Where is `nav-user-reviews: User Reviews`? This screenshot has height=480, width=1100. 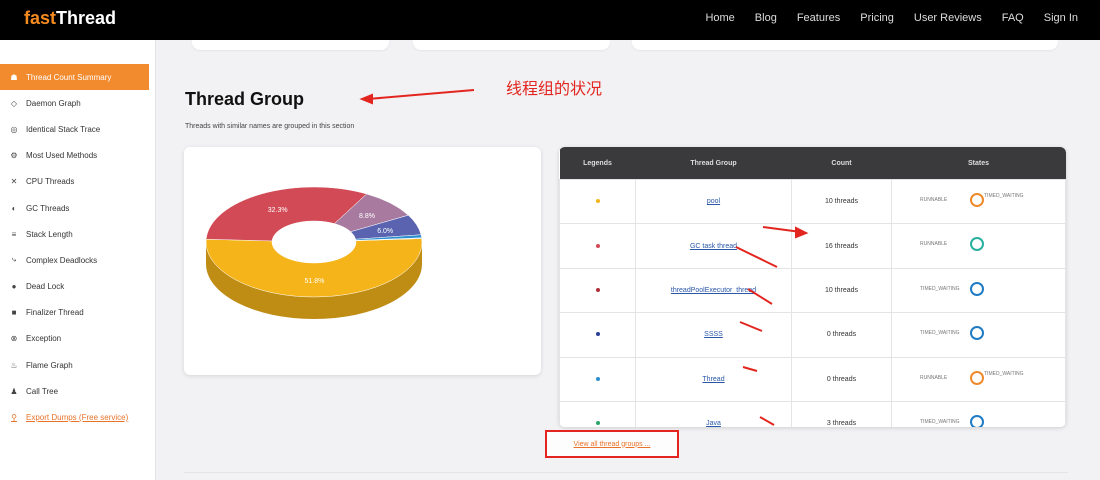 nav-user-reviews: User Reviews is located at coordinates (948, 18).